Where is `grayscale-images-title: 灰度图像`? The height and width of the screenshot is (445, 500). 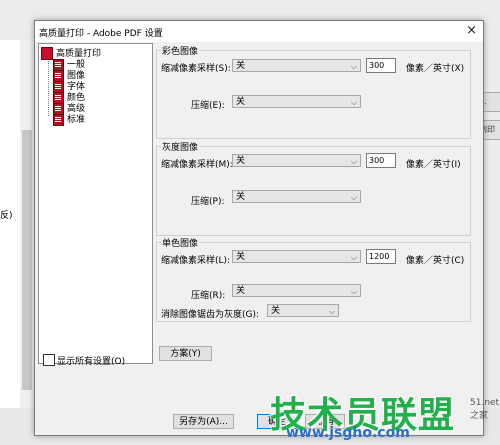
grayscale-images-title: 灰度图像 is located at coordinates (180, 146).